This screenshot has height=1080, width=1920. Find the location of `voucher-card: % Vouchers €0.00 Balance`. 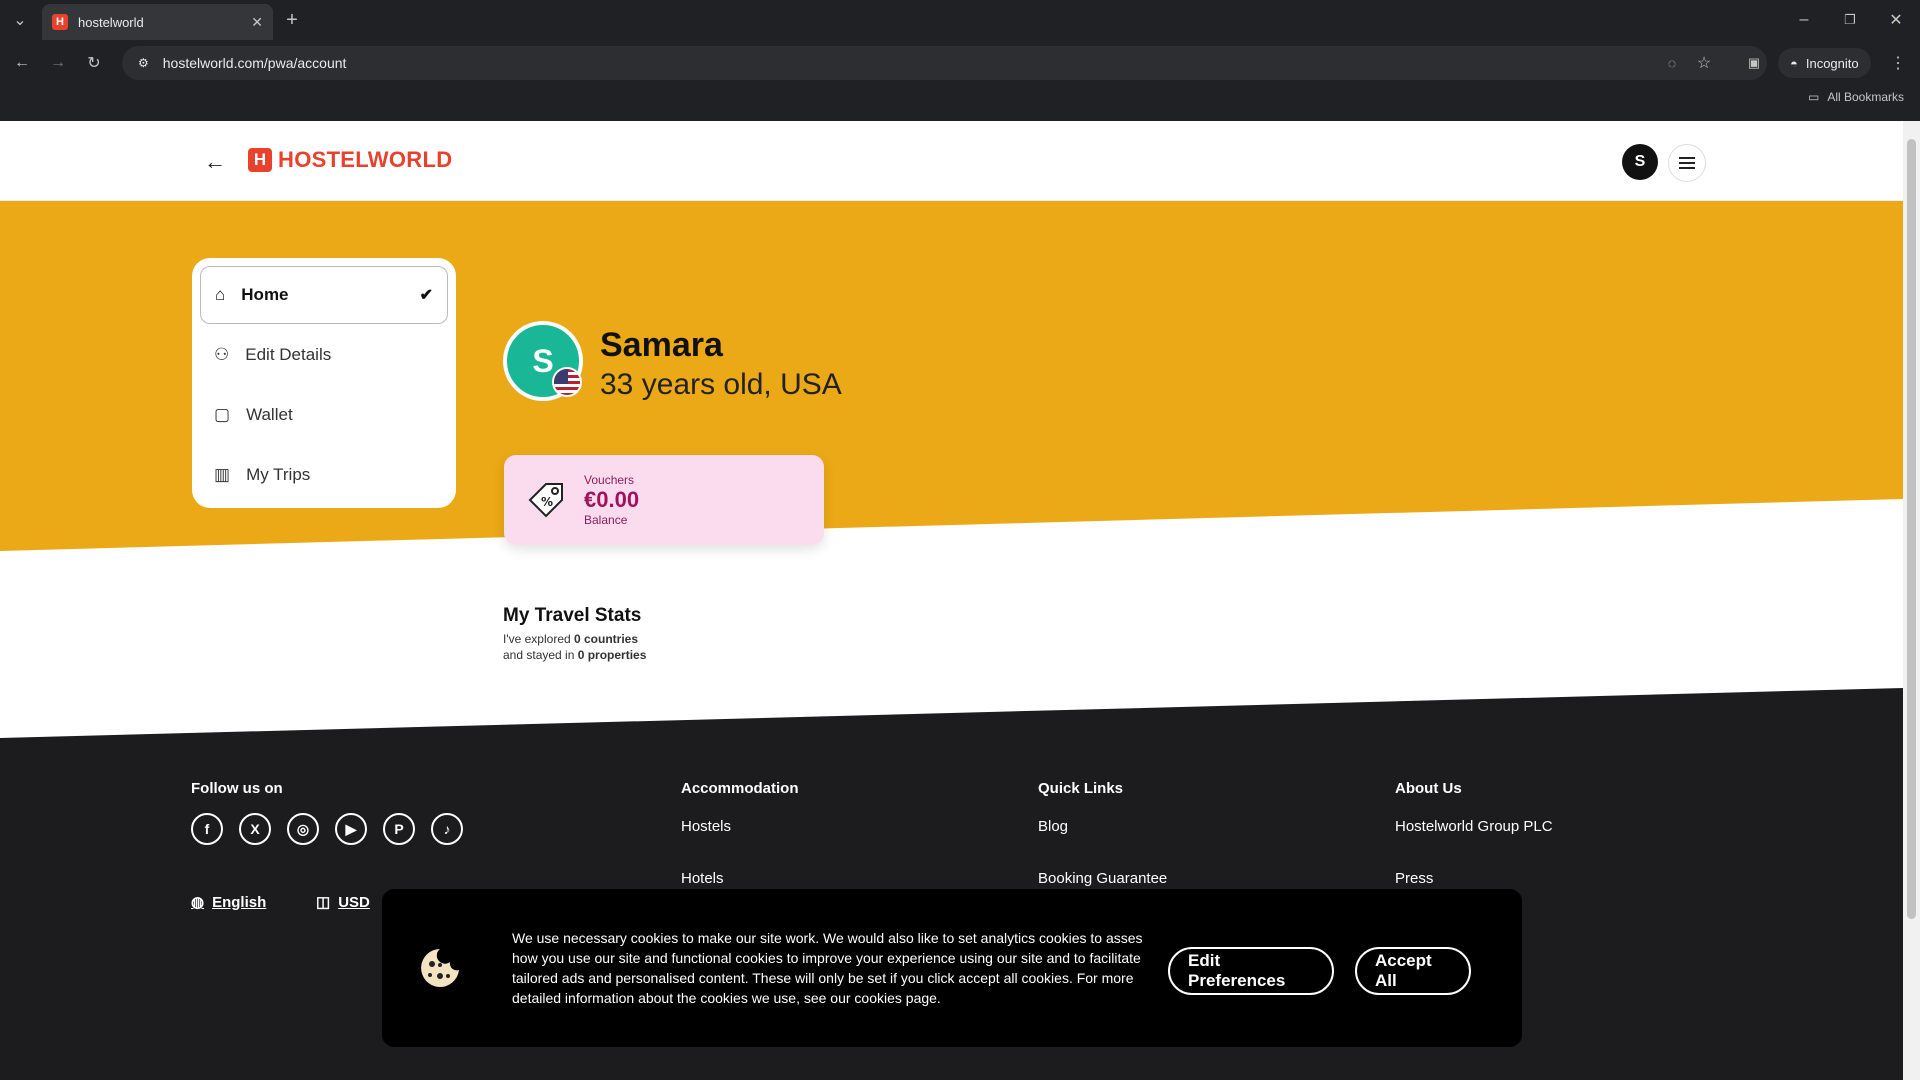

voucher-card: % Vouchers €0.00 Balance is located at coordinates (664, 500).